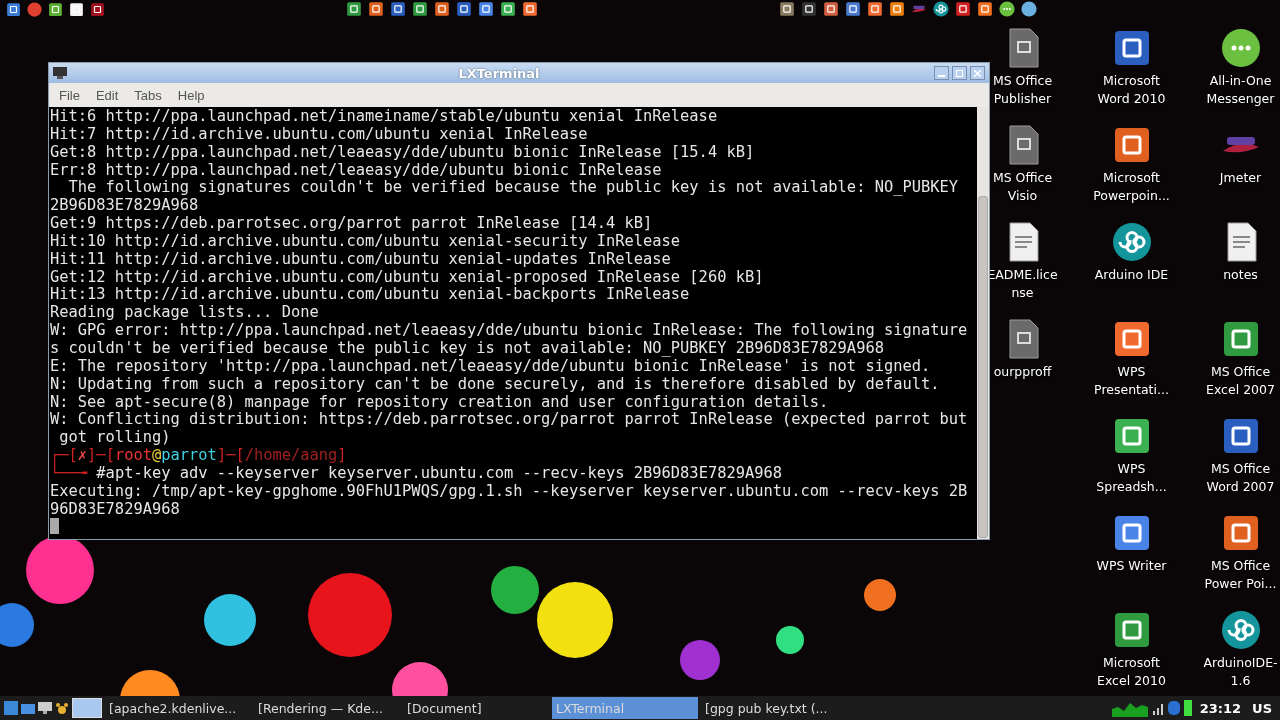 The image size is (1280, 720). What do you see at coordinates (133, 455) in the screenshot?
I see `prompt-text: root` at bounding box center [133, 455].